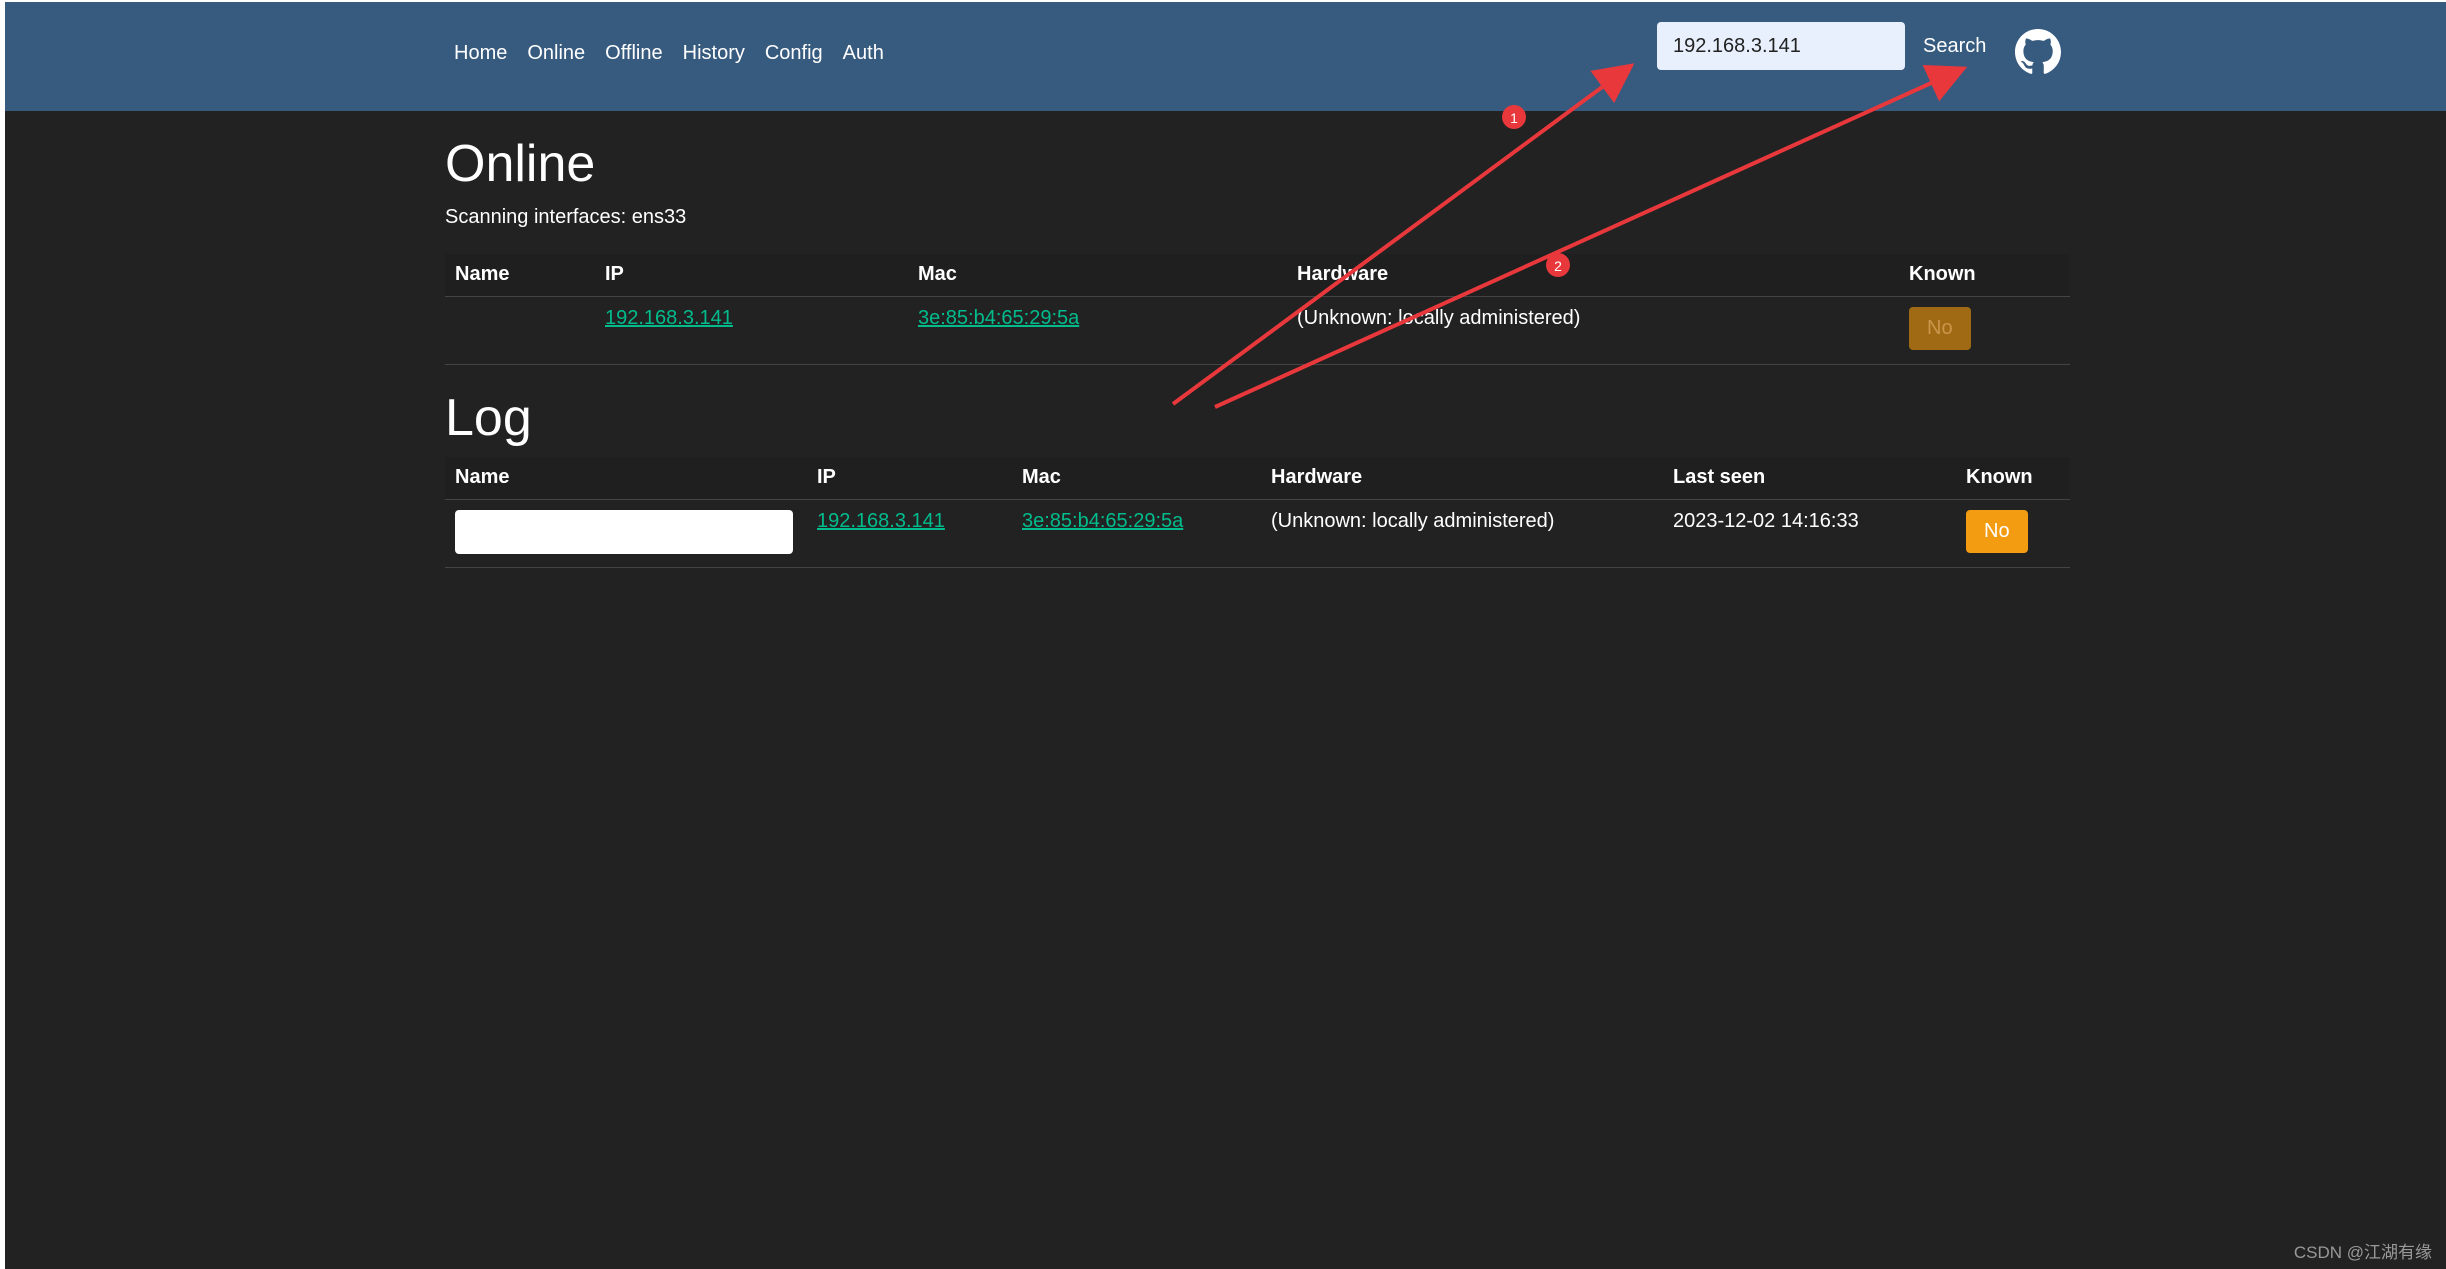 The width and height of the screenshot is (2446, 1269). I want to click on nav-history-link: History, so click(714, 53).